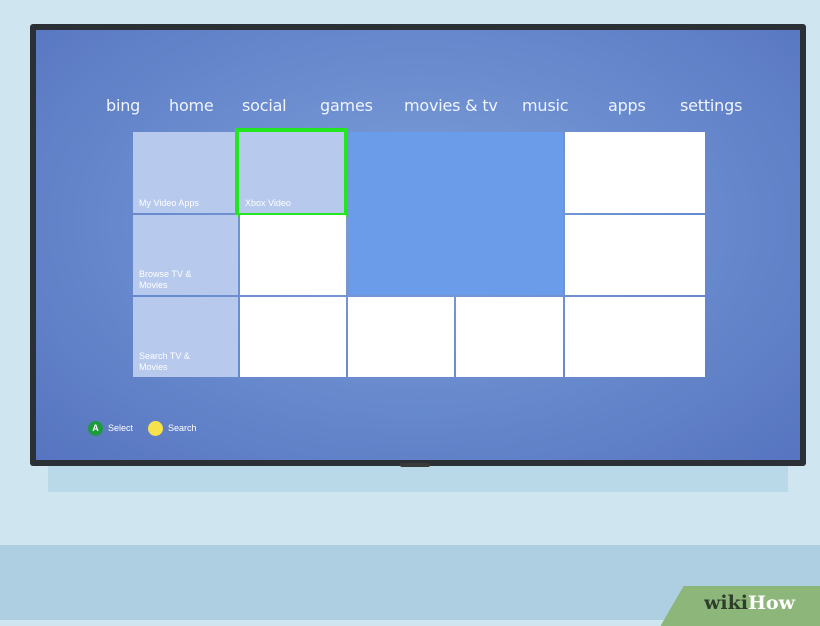  Describe the element at coordinates (123, 105) in the screenshot. I see `nav-item-bing: bing` at that location.